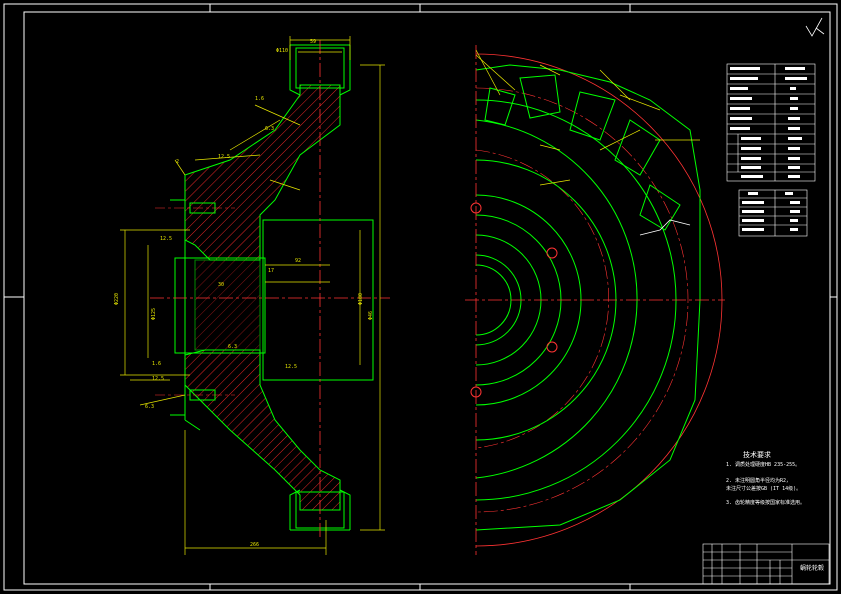 This screenshot has height=594, width=841. I want to click on bore-region, so click(318, 300).